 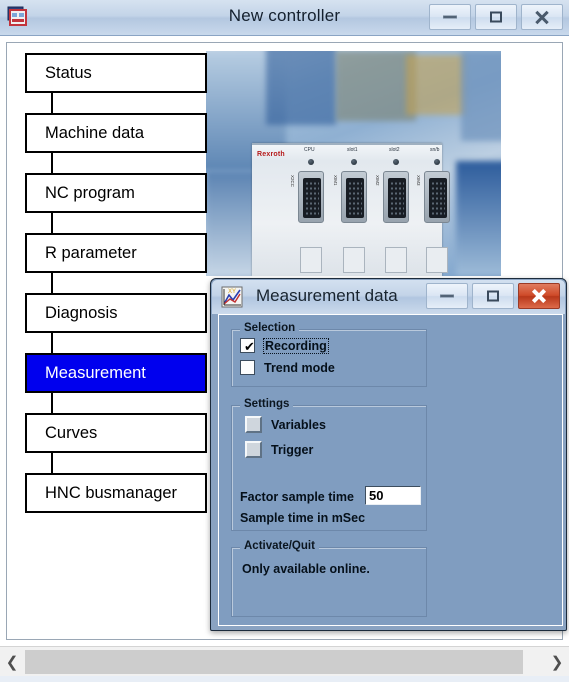 I want to click on sample-time-unit-label: Sample time in mSec, so click(x=303, y=518).